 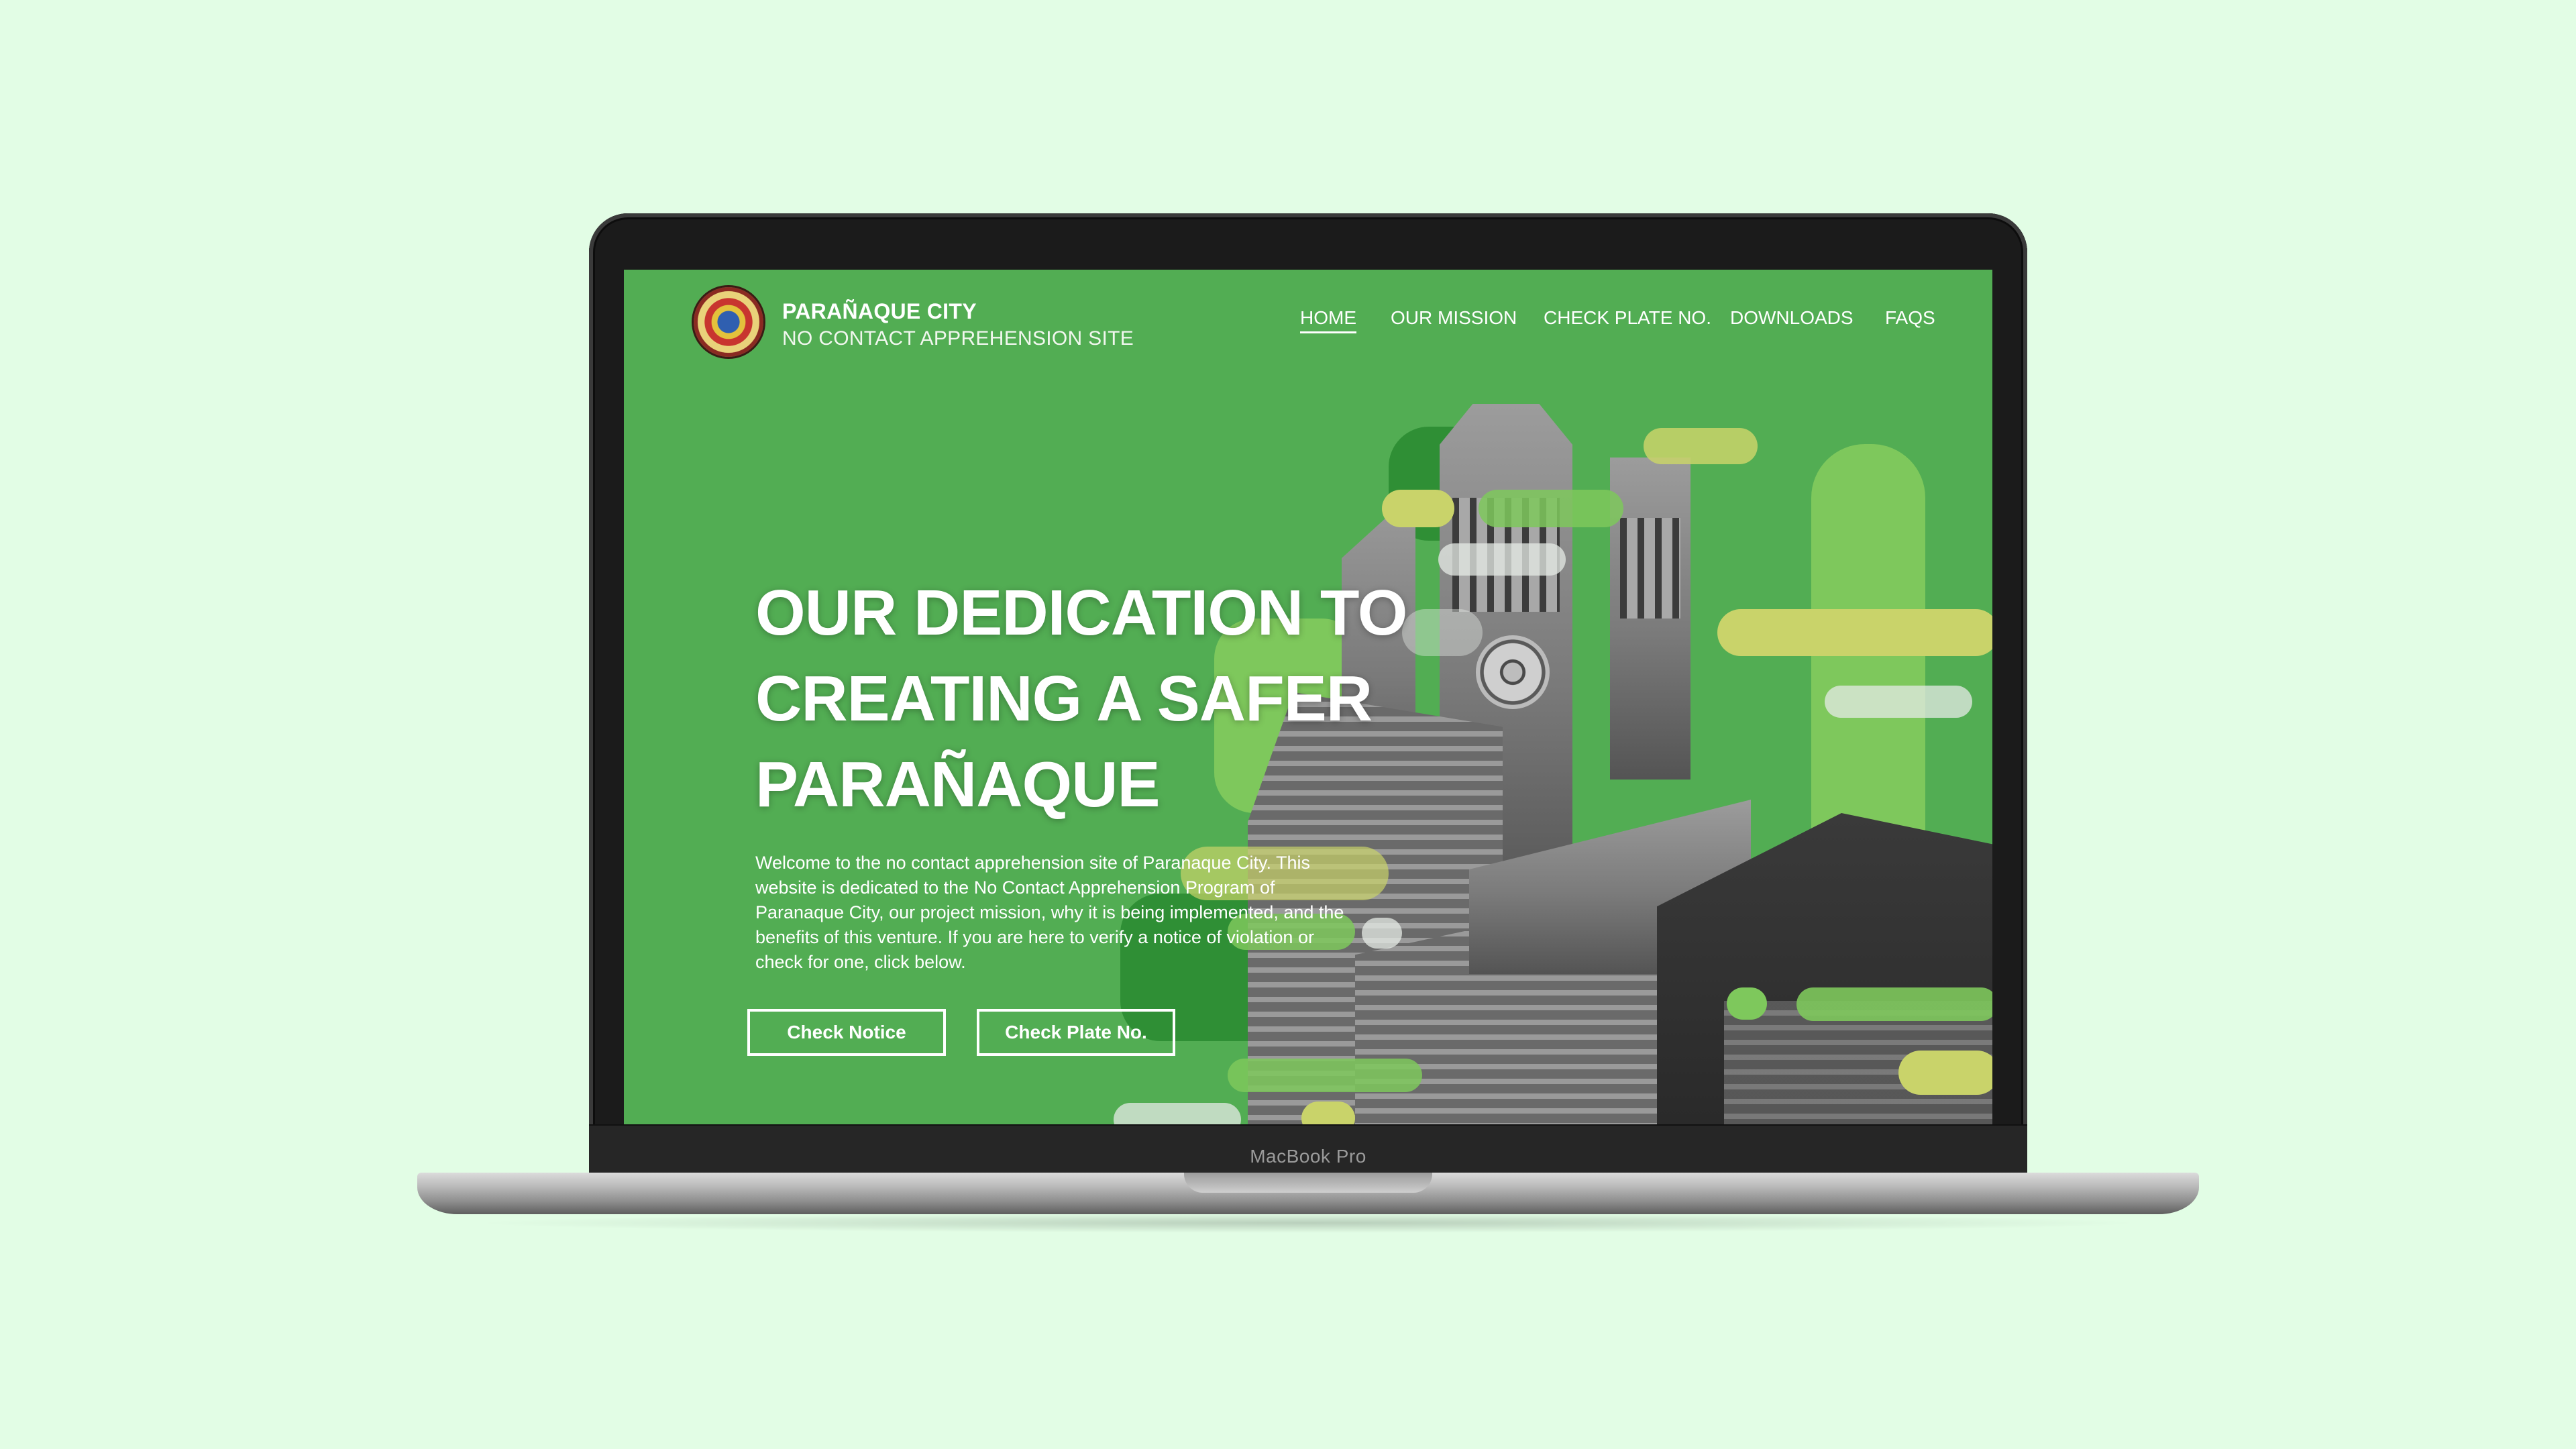 What do you see at coordinates (1081, 613) in the screenshot?
I see `hero-heading-line: OUR DEDICATION TO` at bounding box center [1081, 613].